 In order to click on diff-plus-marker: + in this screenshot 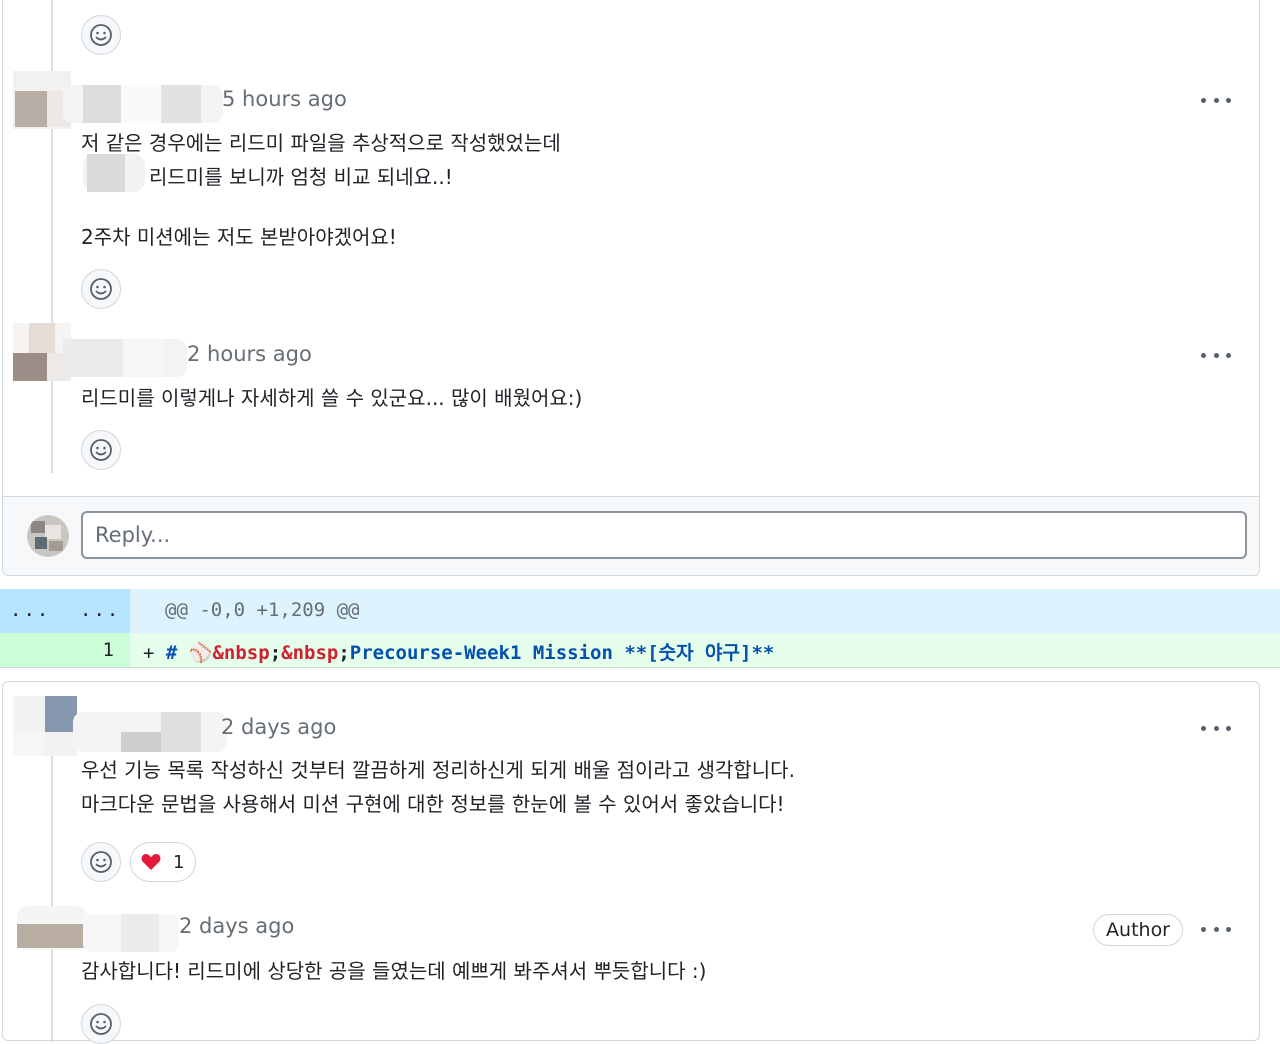, I will do `click(149, 653)`.